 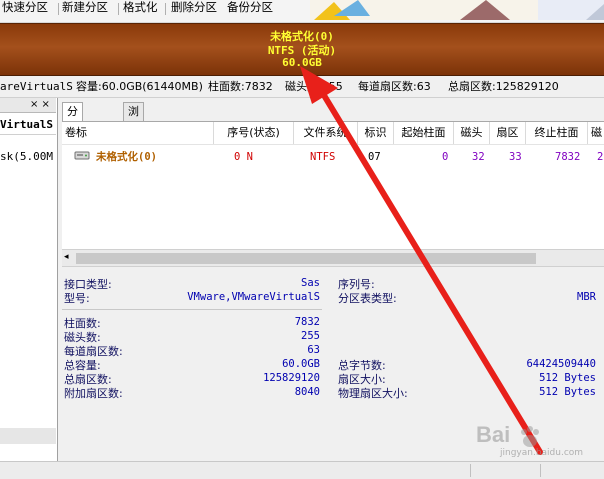 What do you see at coordinates (530, 436) in the screenshot?
I see `paw-logo-icon` at bounding box center [530, 436].